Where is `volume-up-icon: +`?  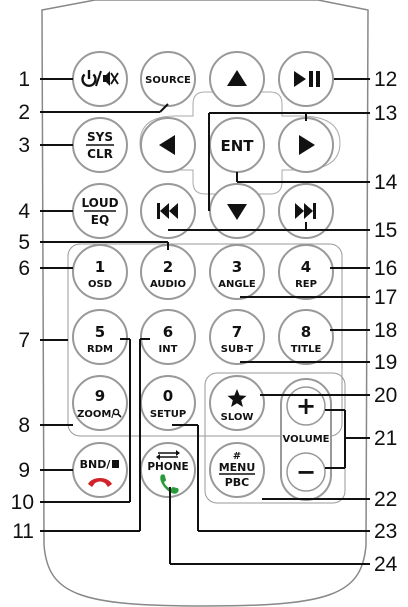 volume-up-icon: + is located at coordinates (306, 406).